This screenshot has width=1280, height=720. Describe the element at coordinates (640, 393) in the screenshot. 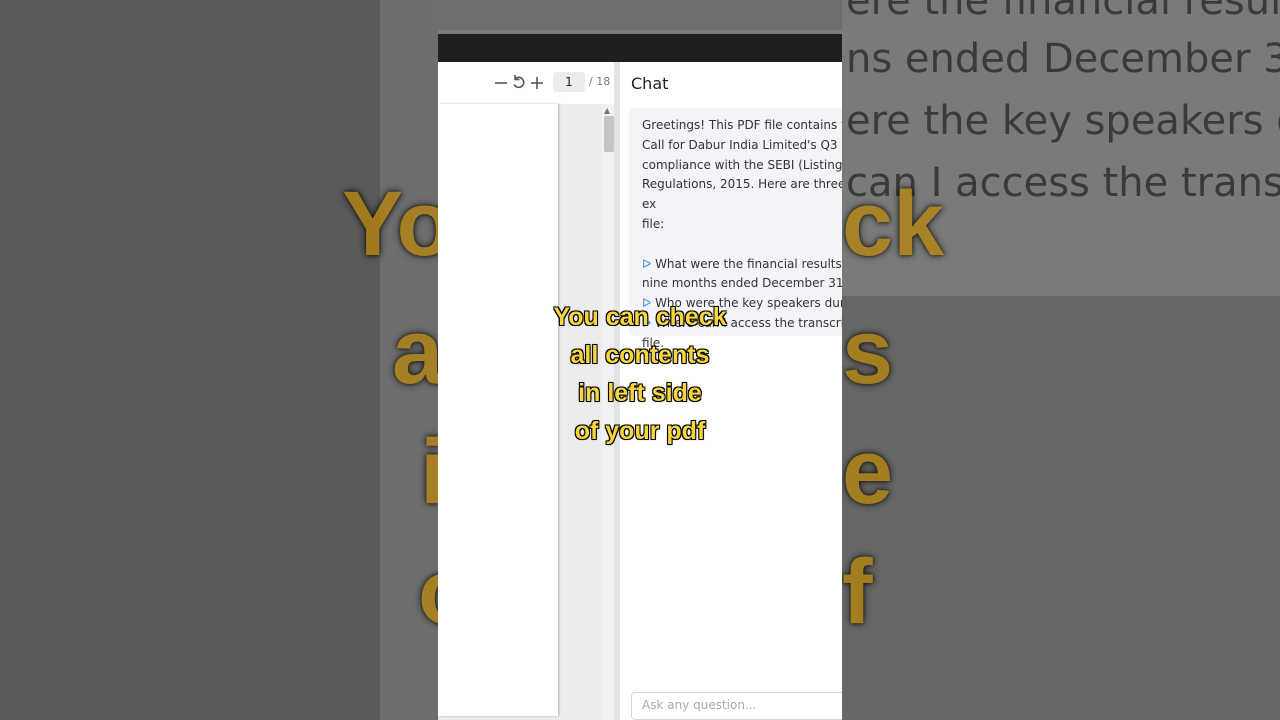

I see `caption-line: in left side` at that location.